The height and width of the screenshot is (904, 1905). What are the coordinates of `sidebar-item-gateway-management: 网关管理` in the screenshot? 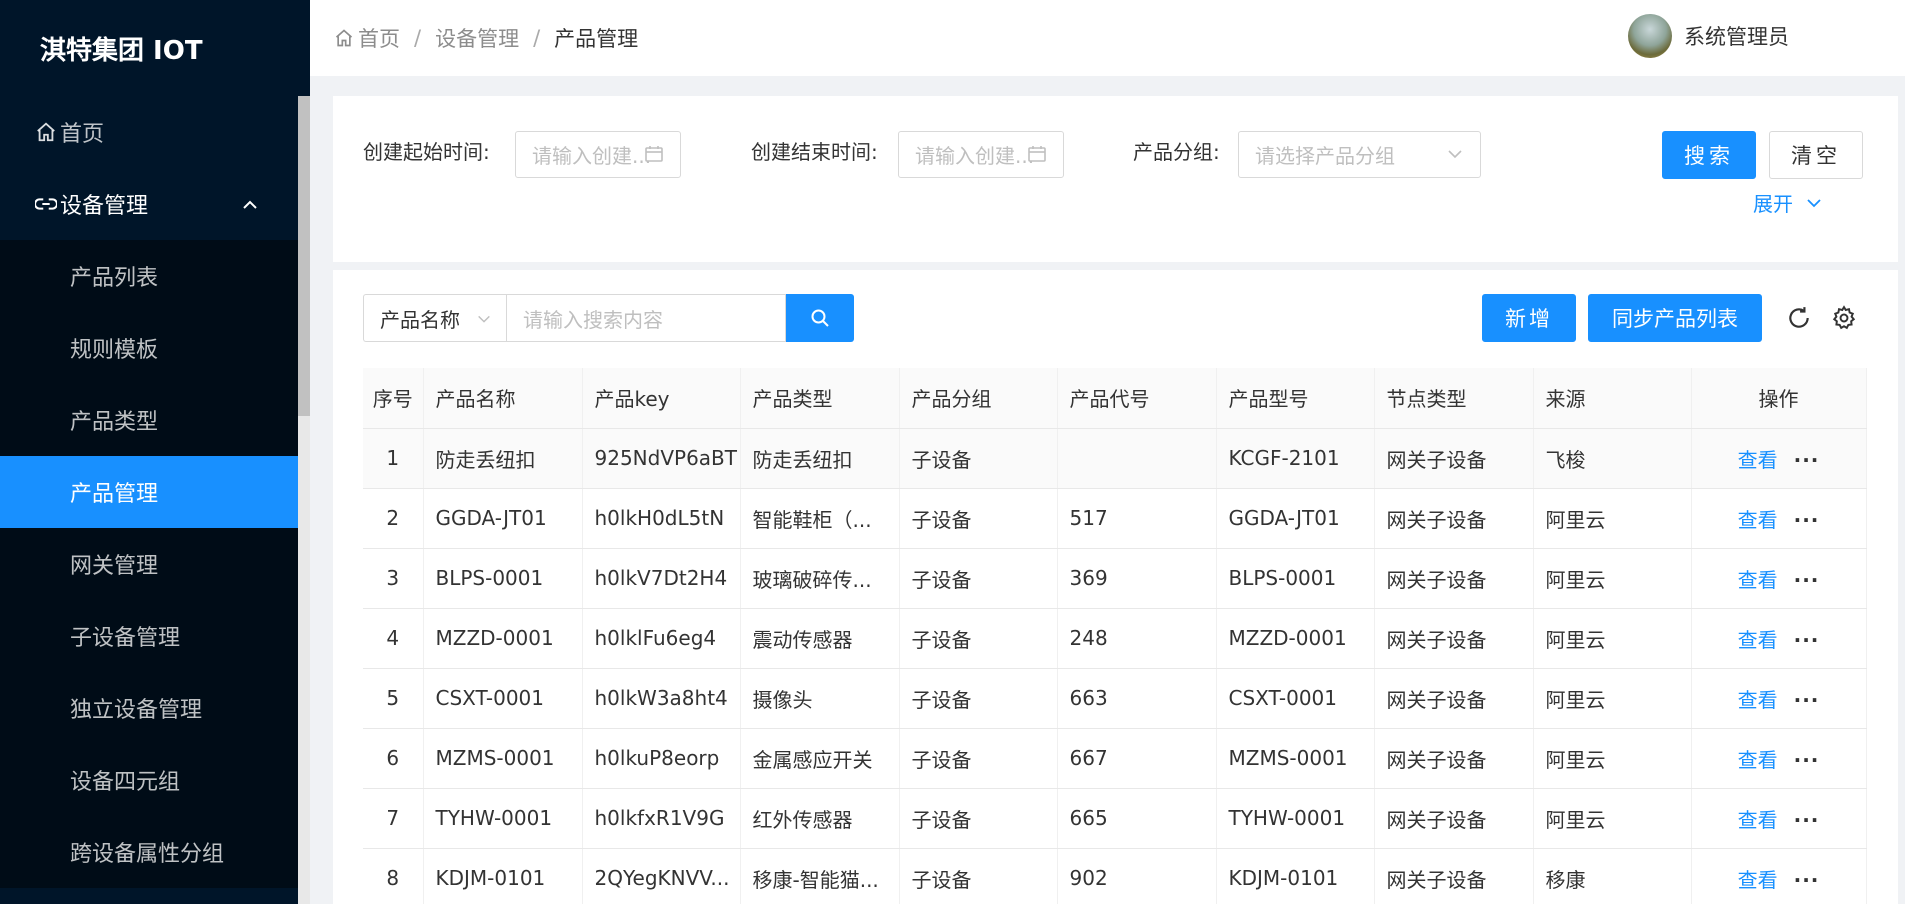 It's located at (149, 564).